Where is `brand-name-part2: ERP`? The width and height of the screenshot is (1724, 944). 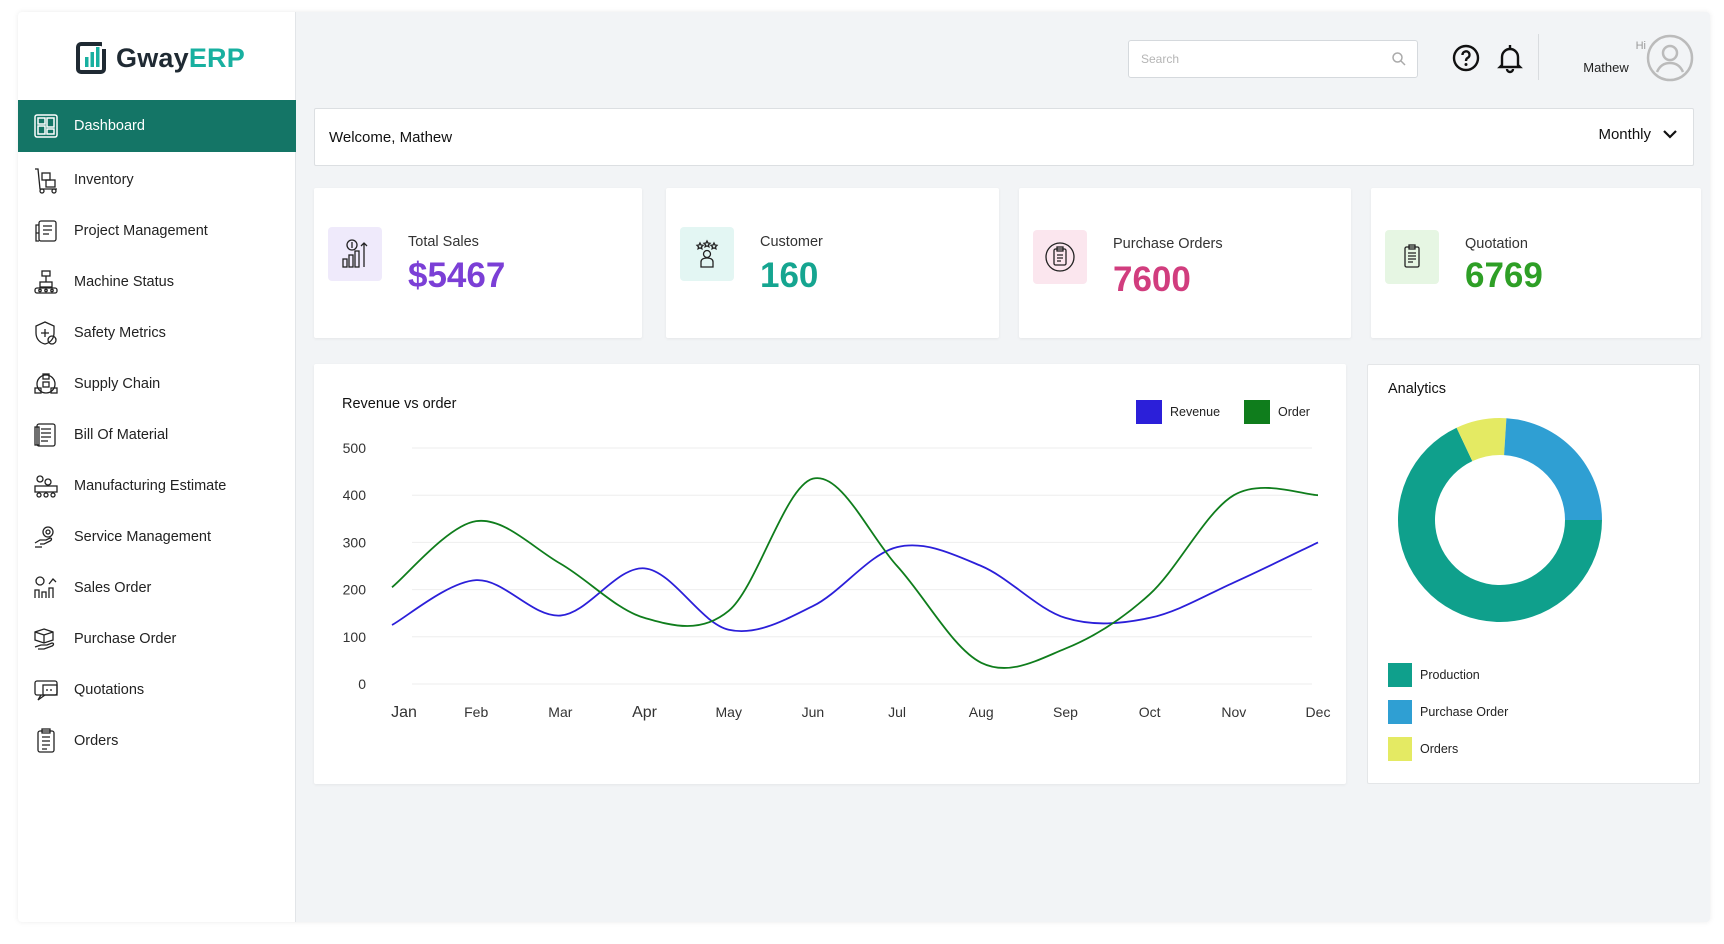
brand-name-part2: ERP is located at coordinates (216, 57).